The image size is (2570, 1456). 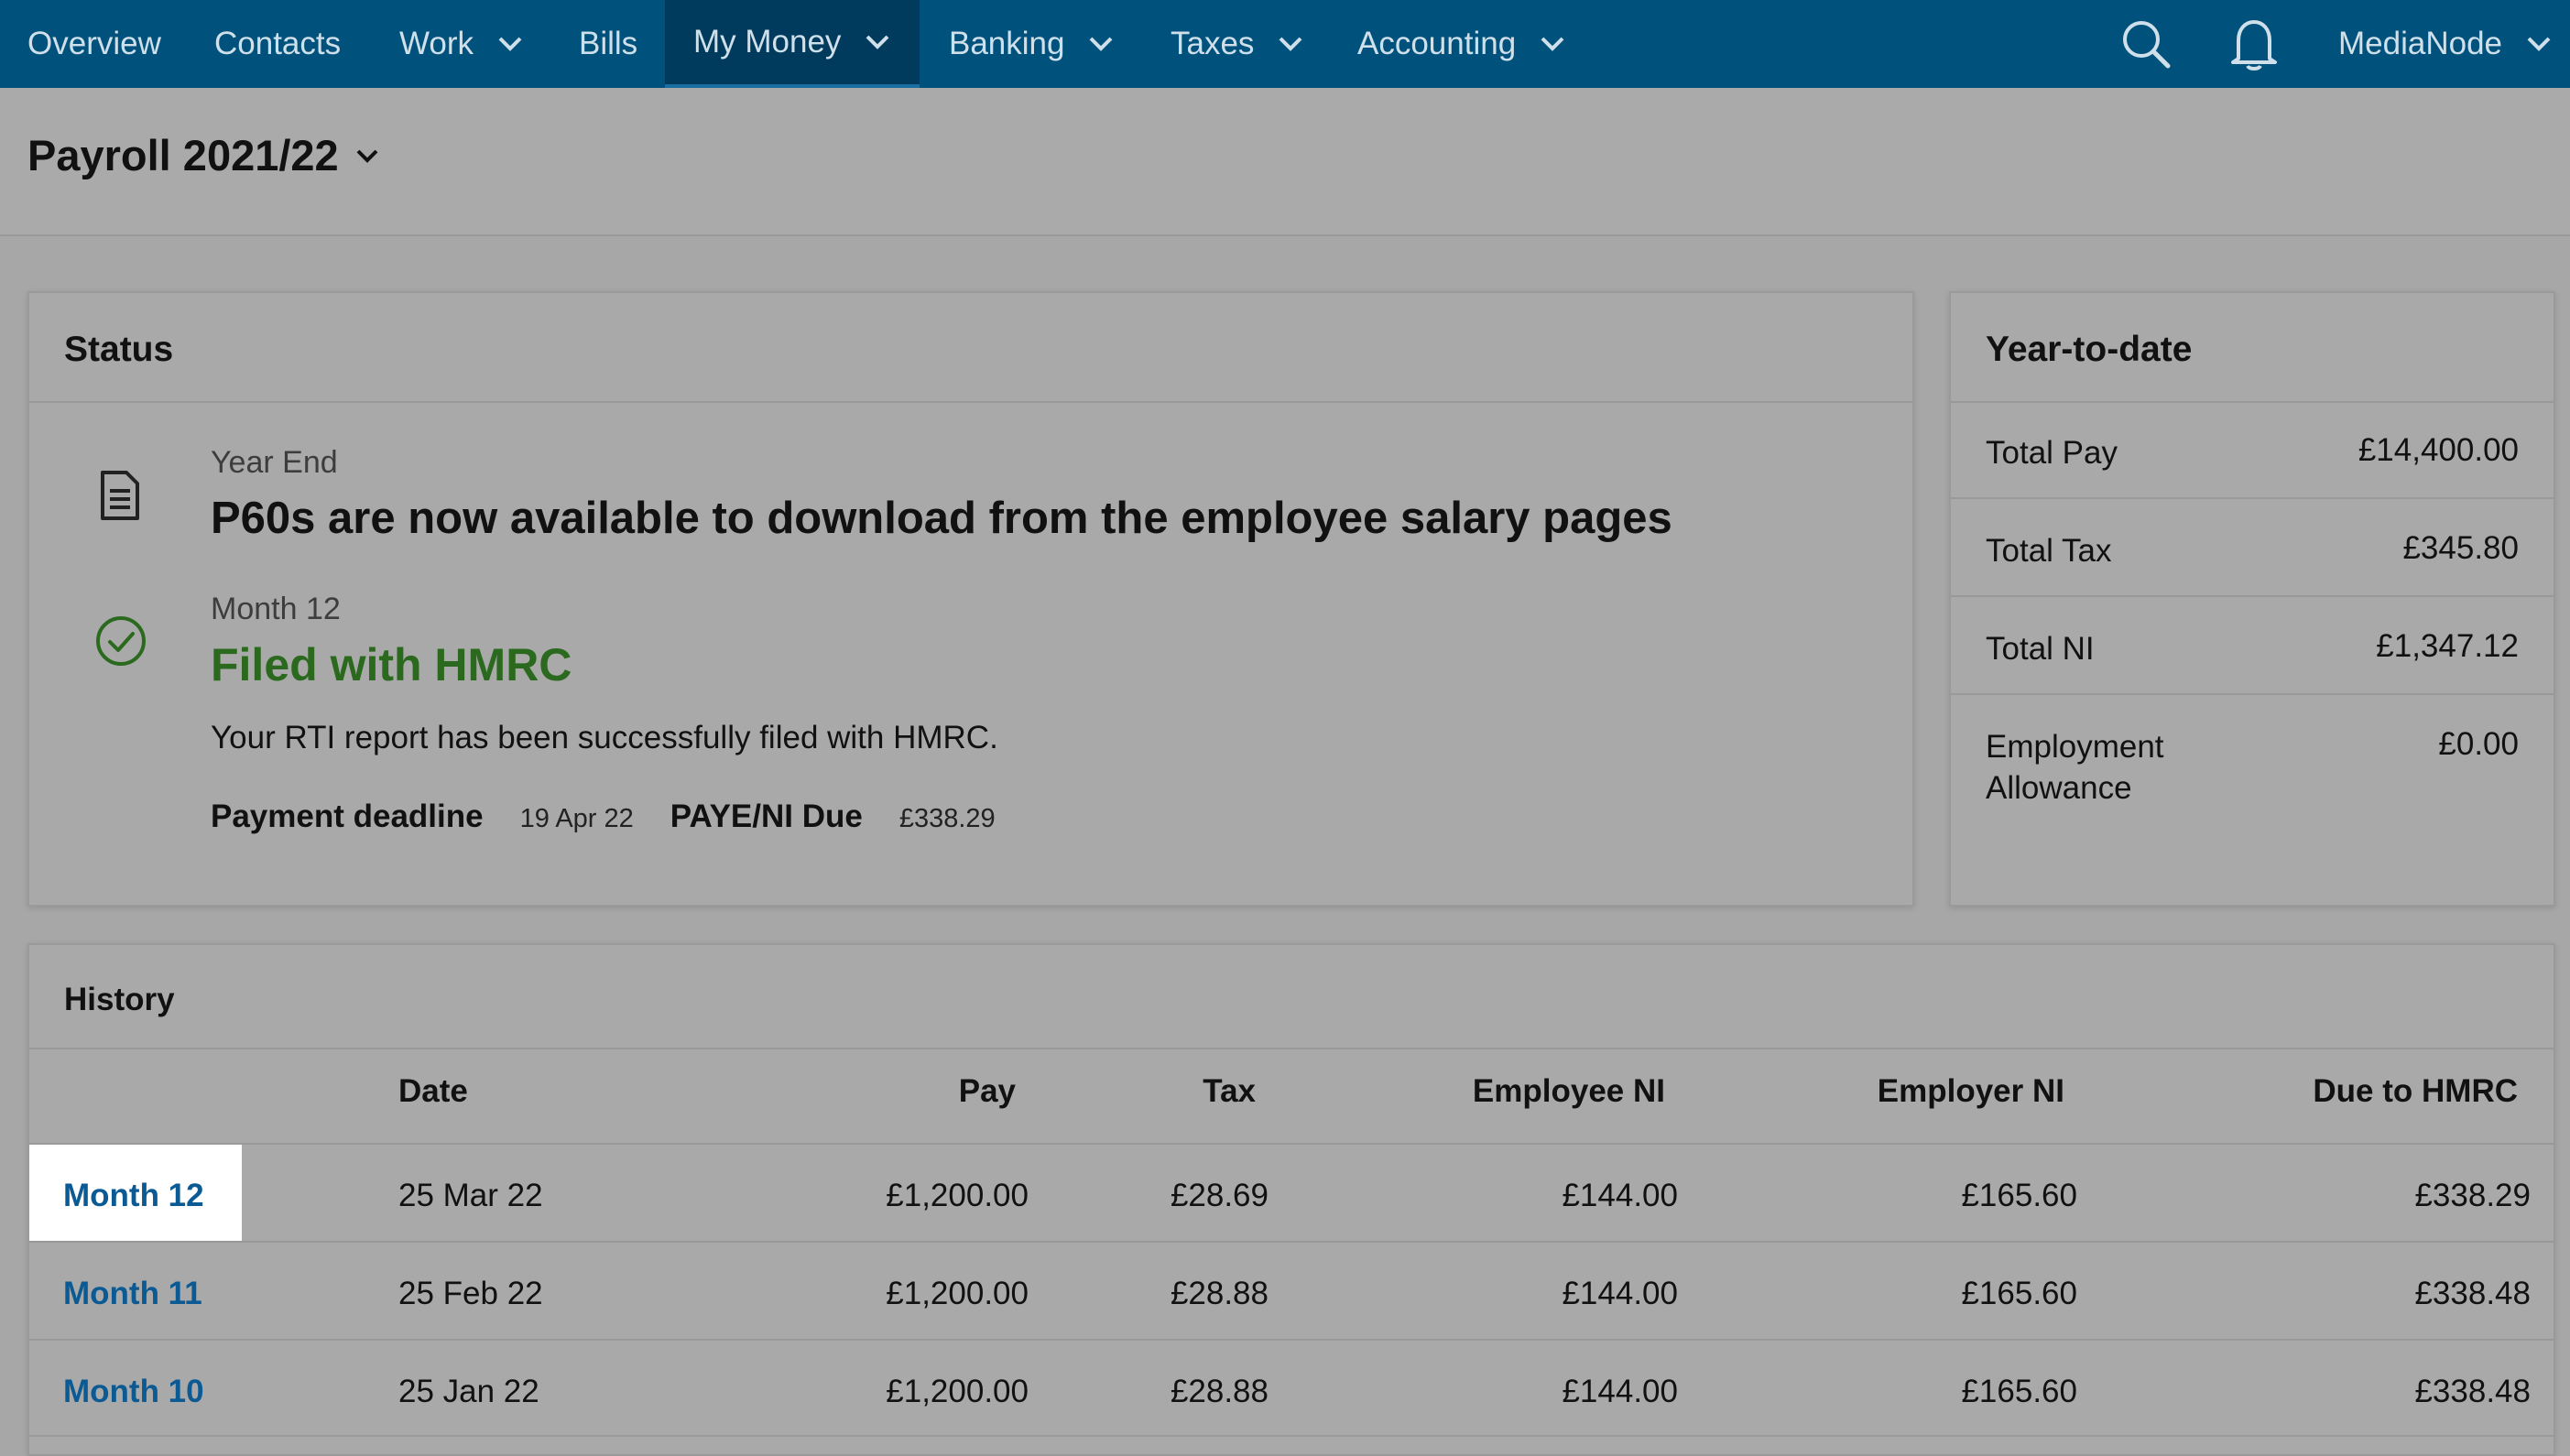 What do you see at coordinates (947, 818) in the screenshot?
I see `paye-ni-due-value: £338.29` at bounding box center [947, 818].